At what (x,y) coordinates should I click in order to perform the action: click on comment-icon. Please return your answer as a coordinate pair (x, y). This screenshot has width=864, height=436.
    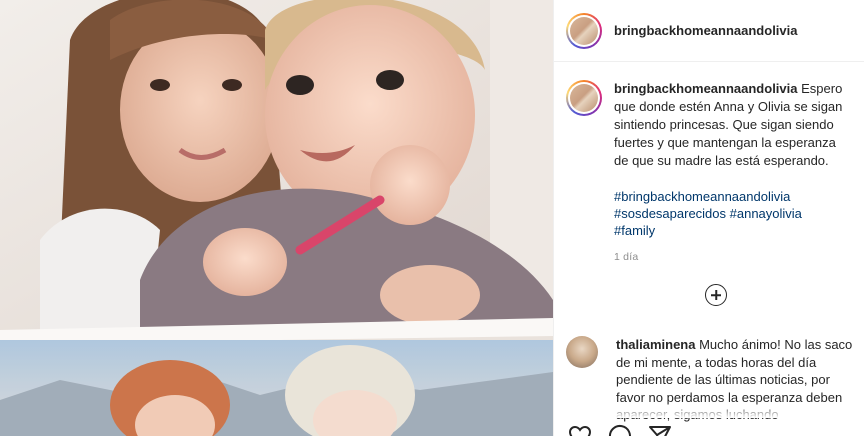
    Looking at the image, I should click on (620, 430).